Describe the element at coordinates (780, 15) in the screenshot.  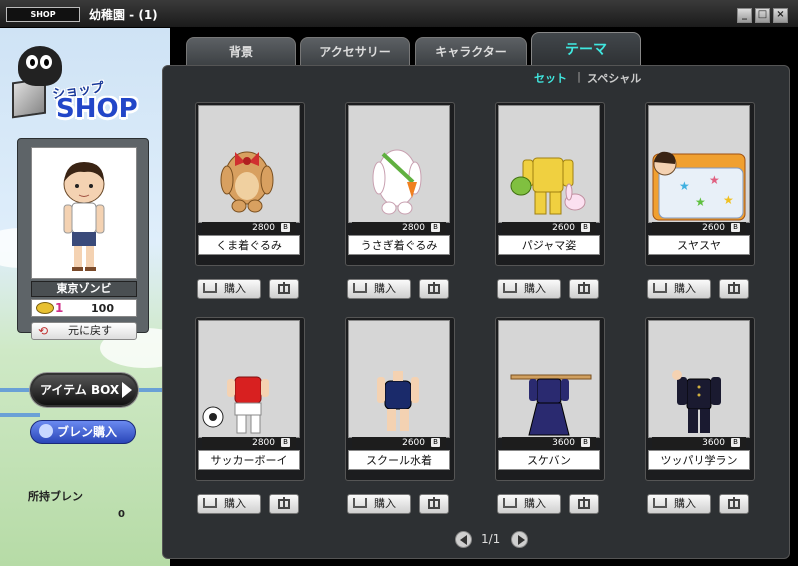
I see `close-button: ×` at that location.